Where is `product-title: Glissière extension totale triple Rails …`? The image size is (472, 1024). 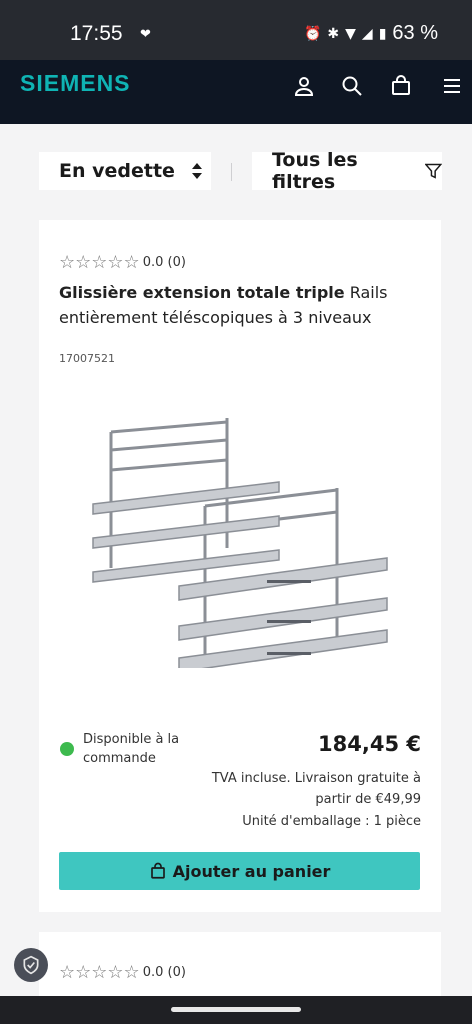 product-title: Glissière extension totale triple Rails … is located at coordinates (239, 305).